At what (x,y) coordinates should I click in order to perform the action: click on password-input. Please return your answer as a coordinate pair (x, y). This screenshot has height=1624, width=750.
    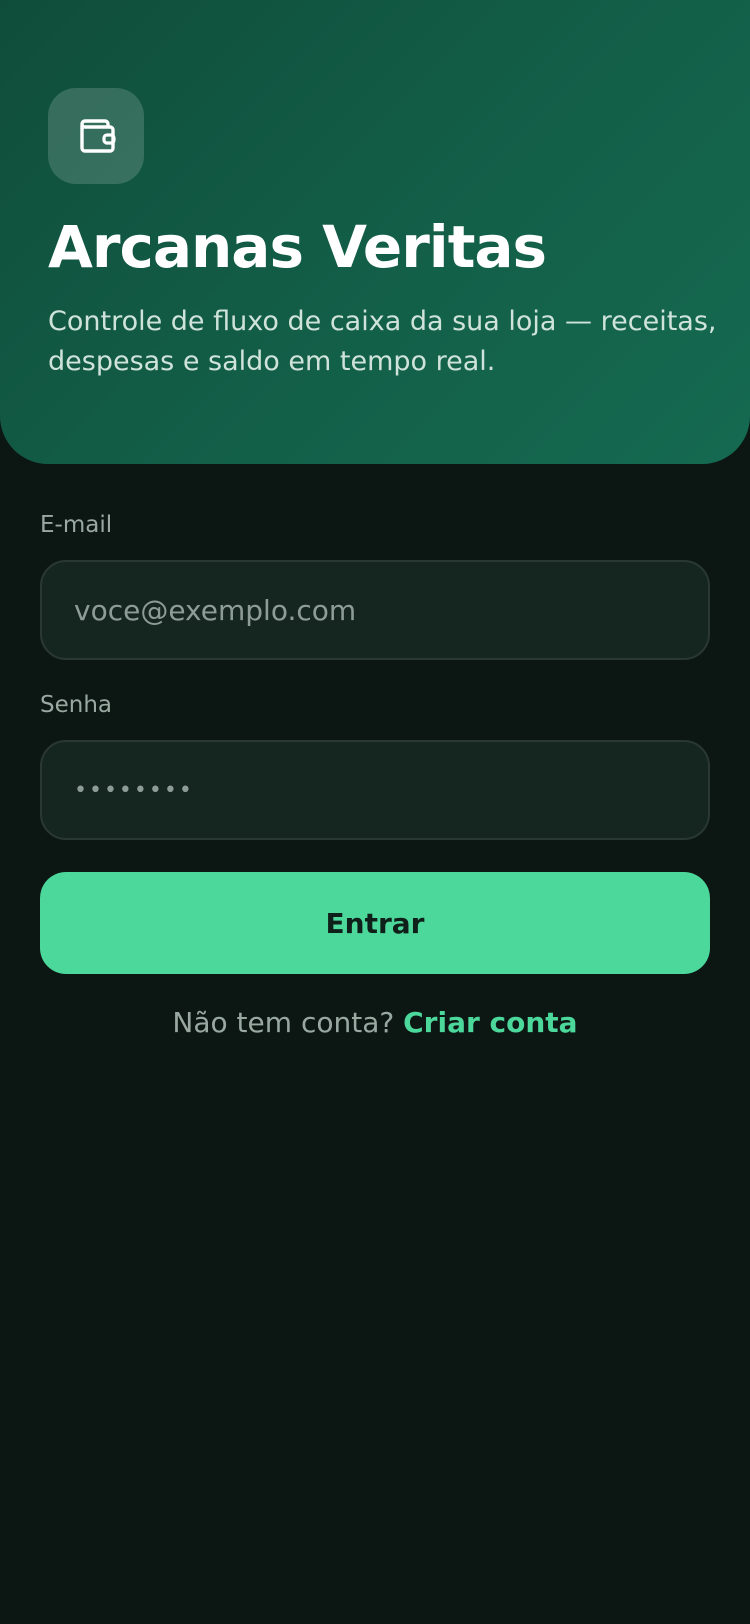
    Looking at the image, I should click on (375, 790).